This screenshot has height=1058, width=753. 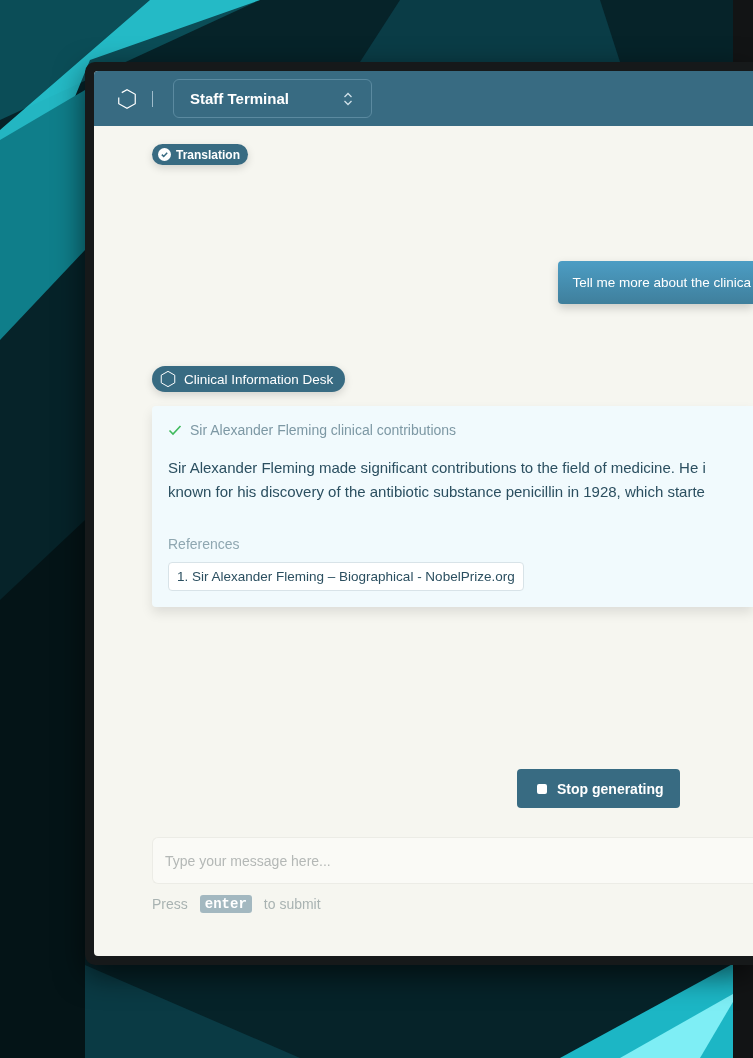 I want to click on translation-badge: Translation, so click(x=200, y=154).